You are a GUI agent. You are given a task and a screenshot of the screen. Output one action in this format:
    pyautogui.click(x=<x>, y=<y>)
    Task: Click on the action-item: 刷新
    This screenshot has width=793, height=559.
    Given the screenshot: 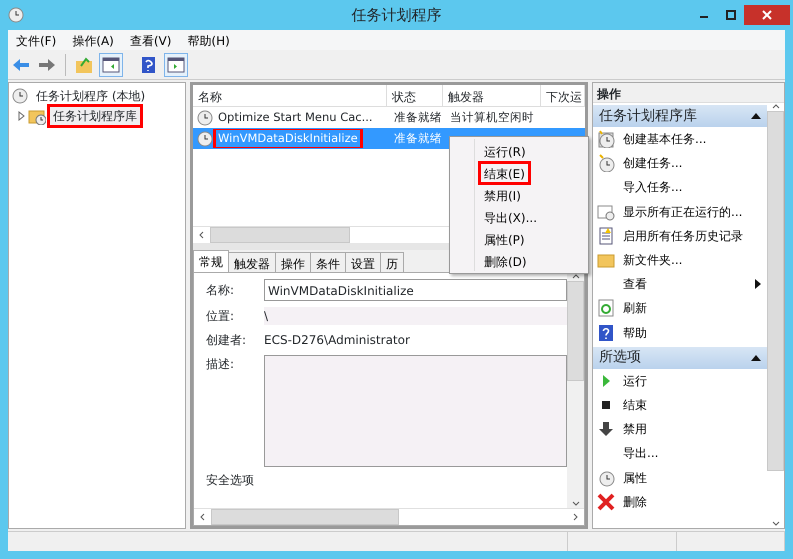 What is the action you would take?
    pyautogui.click(x=680, y=308)
    